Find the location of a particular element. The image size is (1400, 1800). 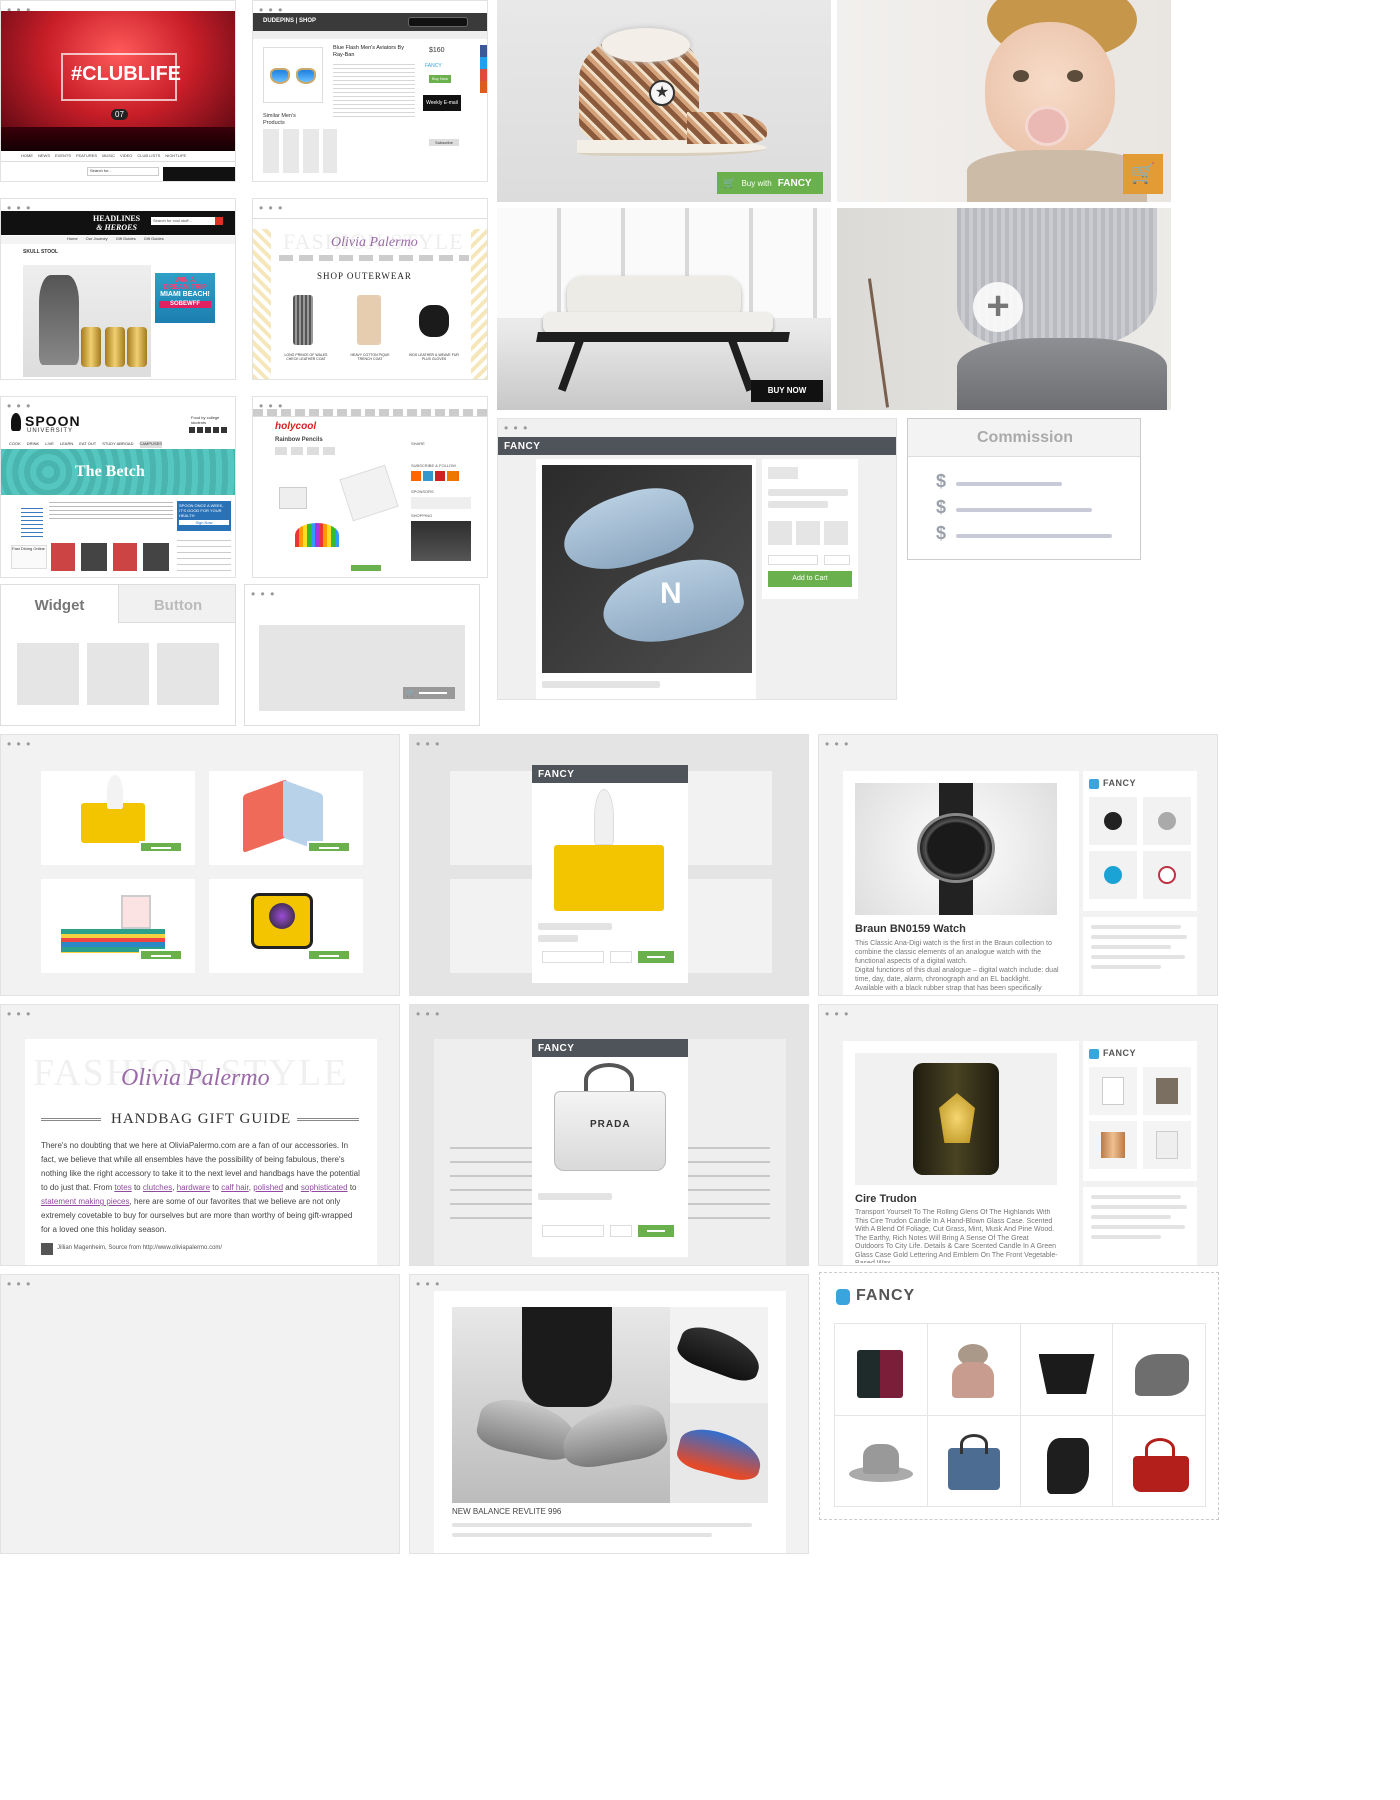

fancy-grid-logo: FANCY is located at coordinates (885, 1296).